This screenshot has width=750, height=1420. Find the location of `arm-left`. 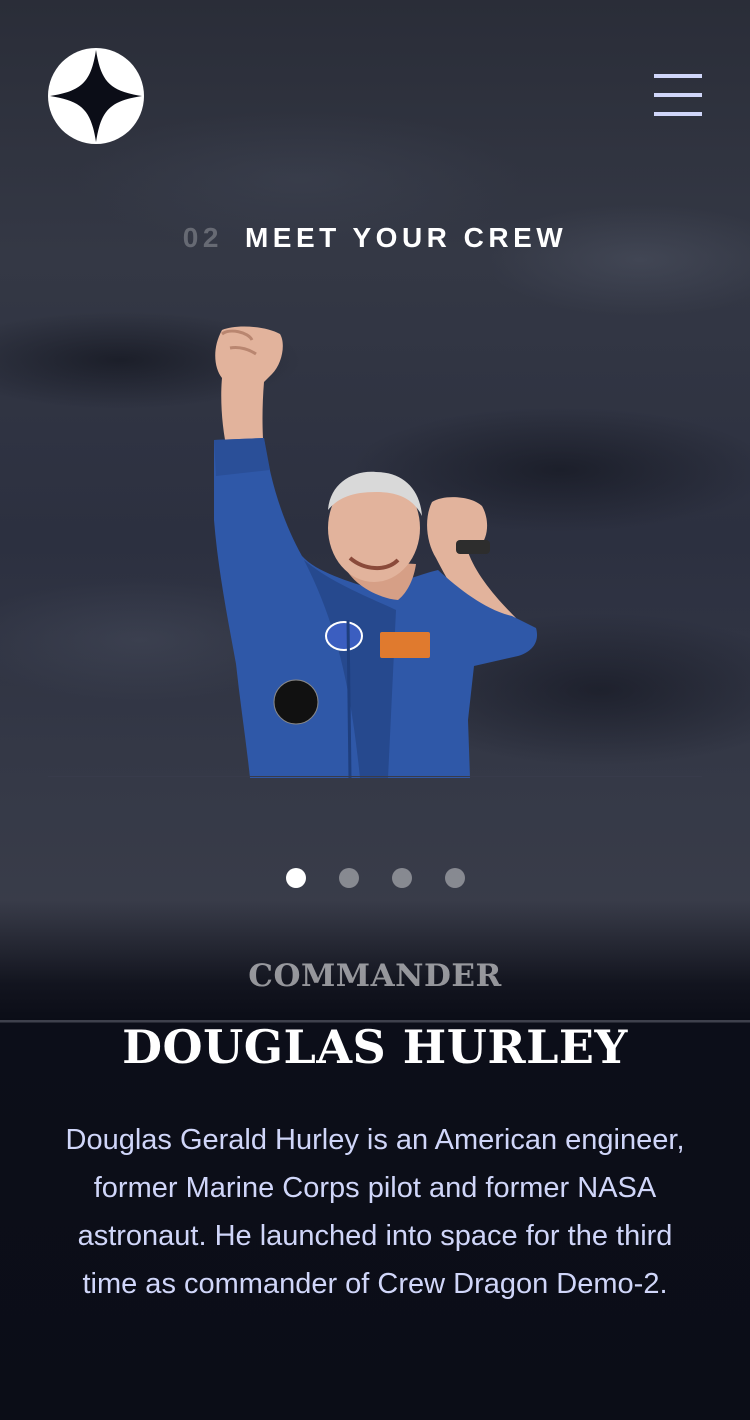

arm-left is located at coordinates (249, 390).